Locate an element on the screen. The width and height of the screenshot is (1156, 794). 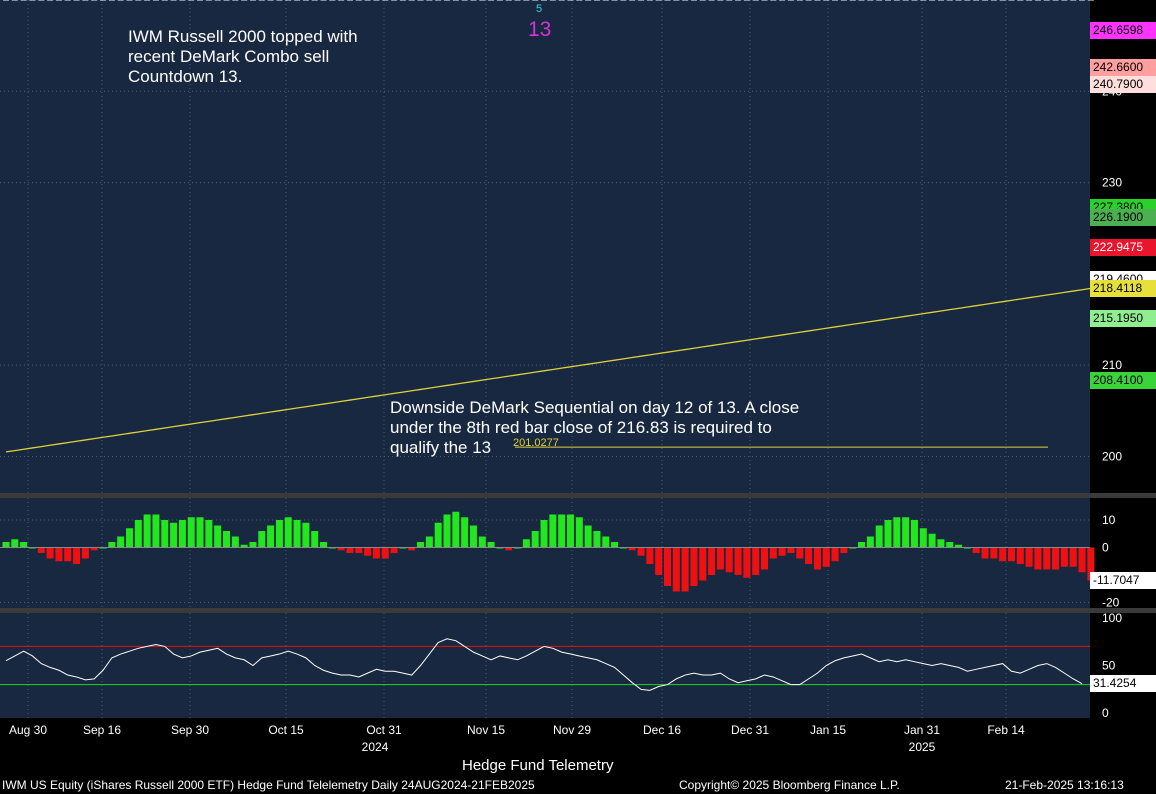
xtick-label-6: Nov 29 is located at coordinates (572, 730).